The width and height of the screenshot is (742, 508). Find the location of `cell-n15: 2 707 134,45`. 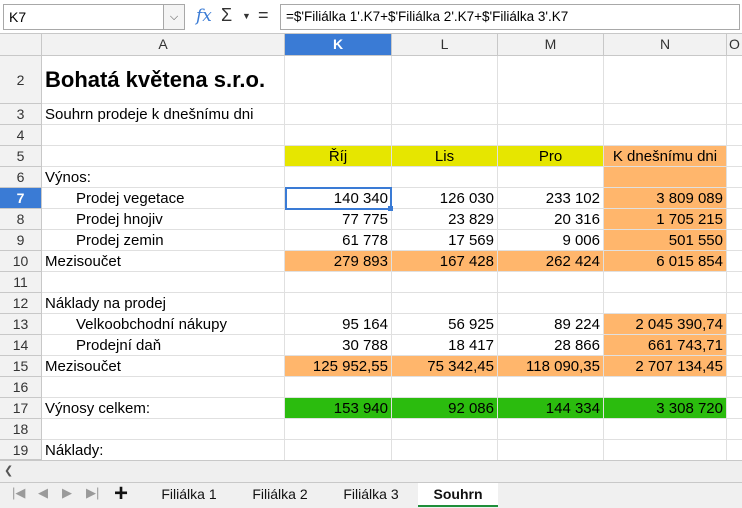

cell-n15: 2 707 134,45 is located at coordinates (665, 366).